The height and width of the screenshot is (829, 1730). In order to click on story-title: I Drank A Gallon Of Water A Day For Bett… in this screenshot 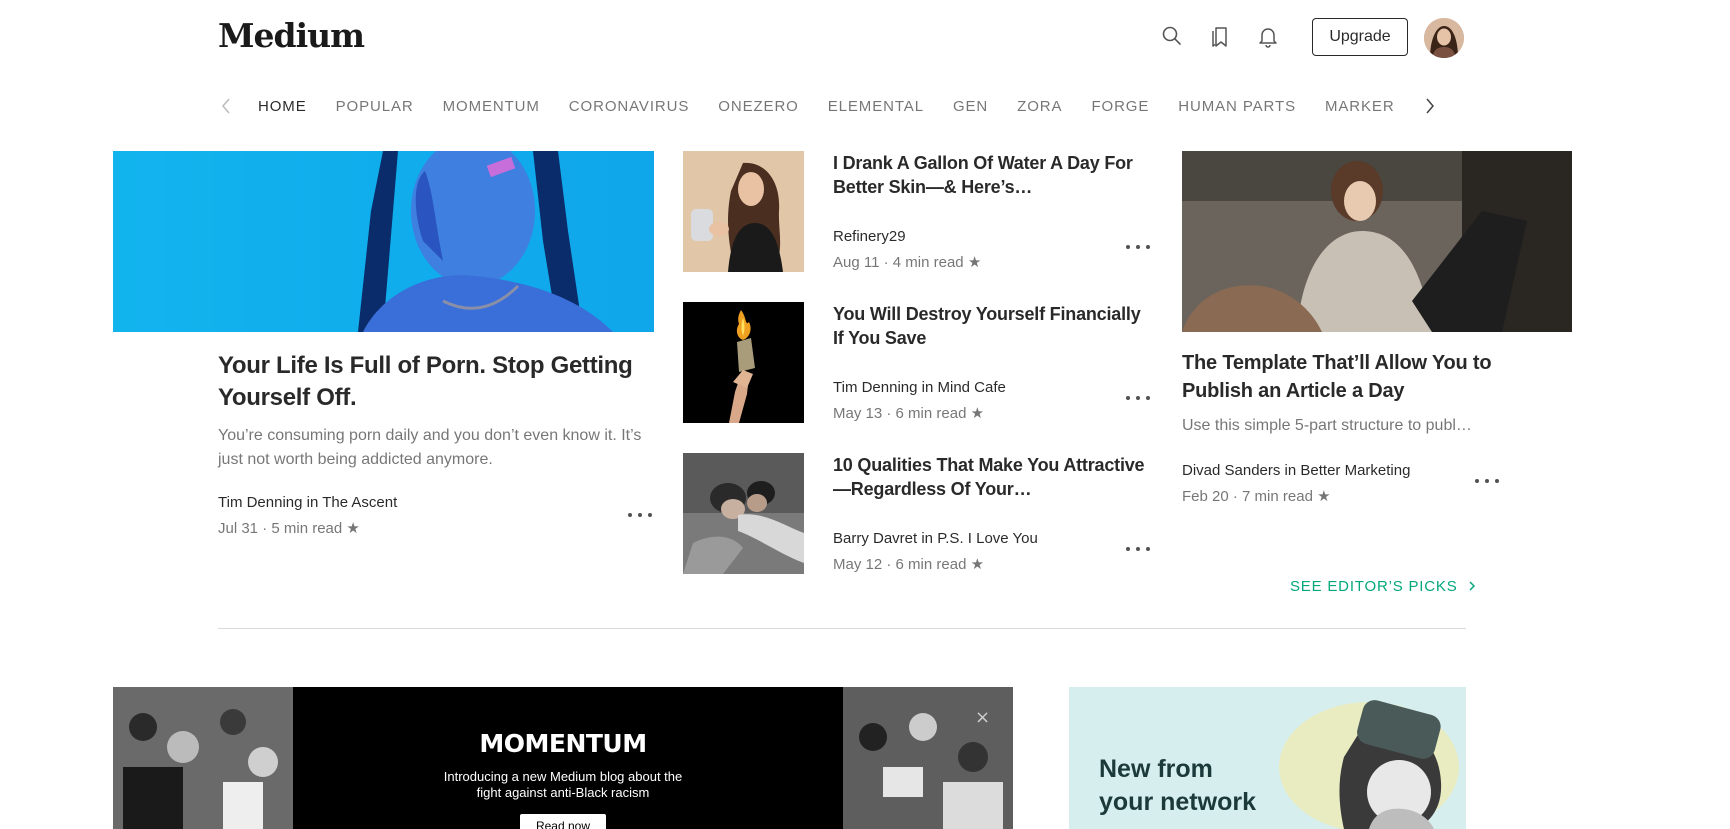, I will do `click(993, 175)`.